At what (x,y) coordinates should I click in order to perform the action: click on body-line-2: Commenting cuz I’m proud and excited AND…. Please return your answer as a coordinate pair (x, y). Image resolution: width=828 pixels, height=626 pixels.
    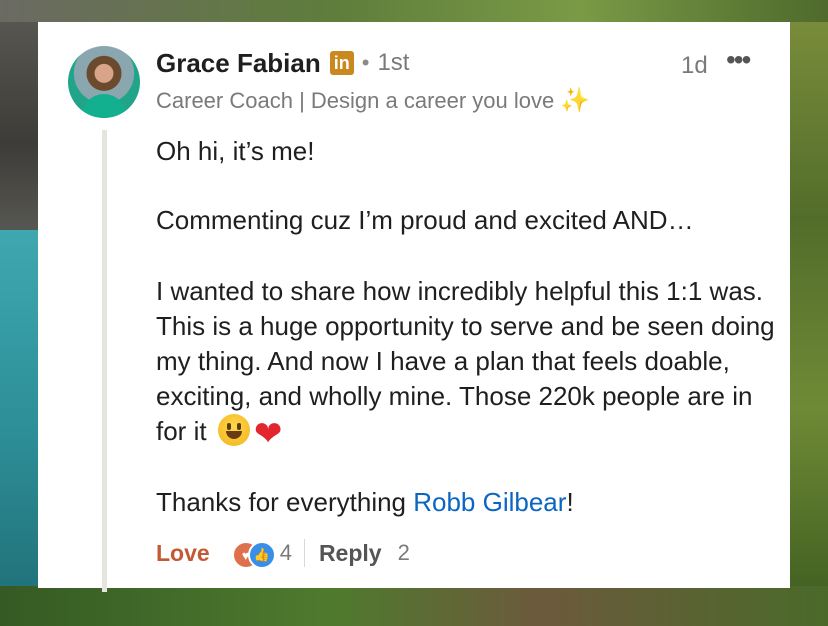
    Looking at the image, I should click on (425, 220).